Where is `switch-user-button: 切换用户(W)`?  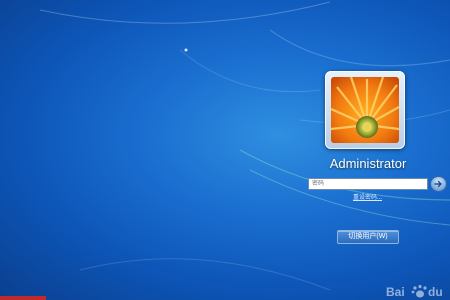 switch-user-button: 切换用户(W) is located at coordinates (368, 237).